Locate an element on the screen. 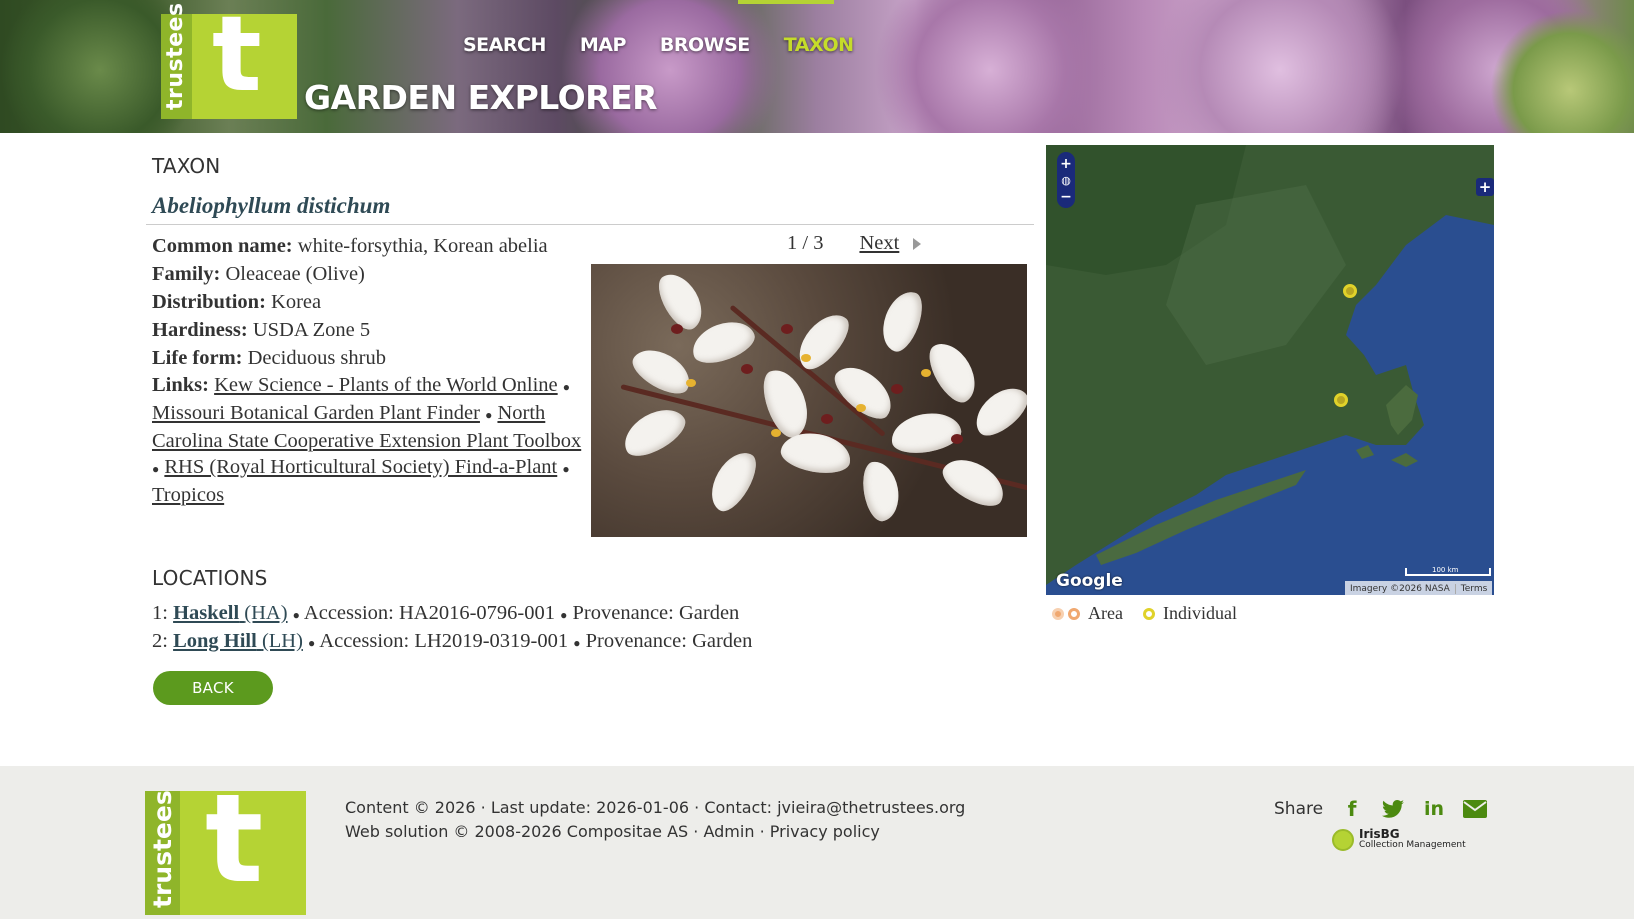 This screenshot has height=919, width=1634. footer-letter: t is located at coordinates (234, 839).